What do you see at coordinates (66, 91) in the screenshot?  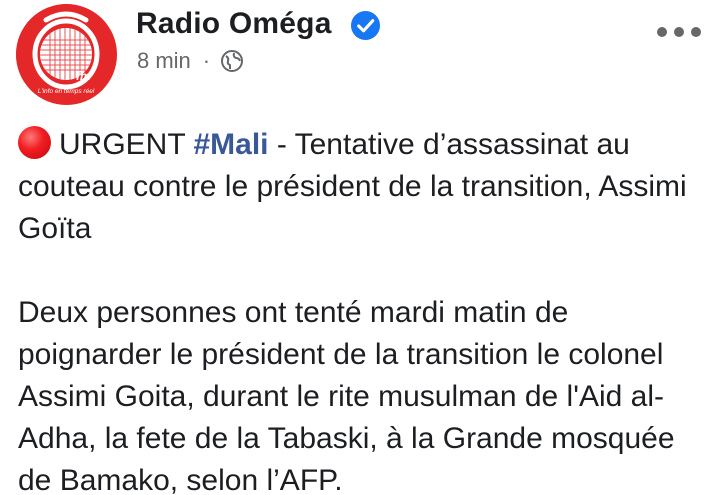 I see `avatar-tagline: L'info en temps réel` at bounding box center [66, 91].